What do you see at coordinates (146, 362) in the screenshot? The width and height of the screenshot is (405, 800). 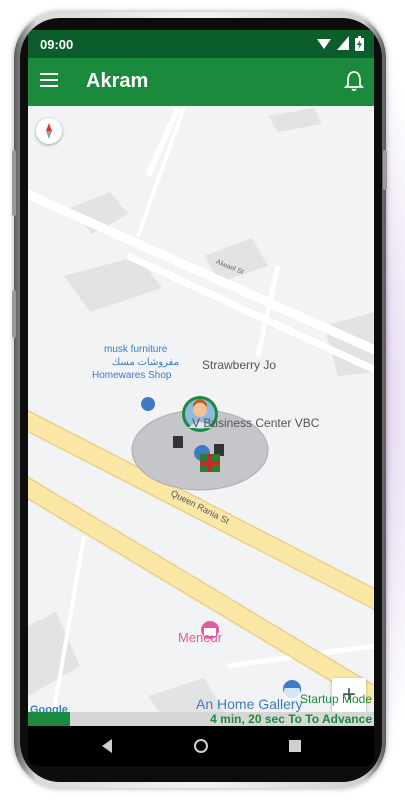 I see `poi-musk-arabic-label: مفروشات مسك` at bounding box center [146, 362].